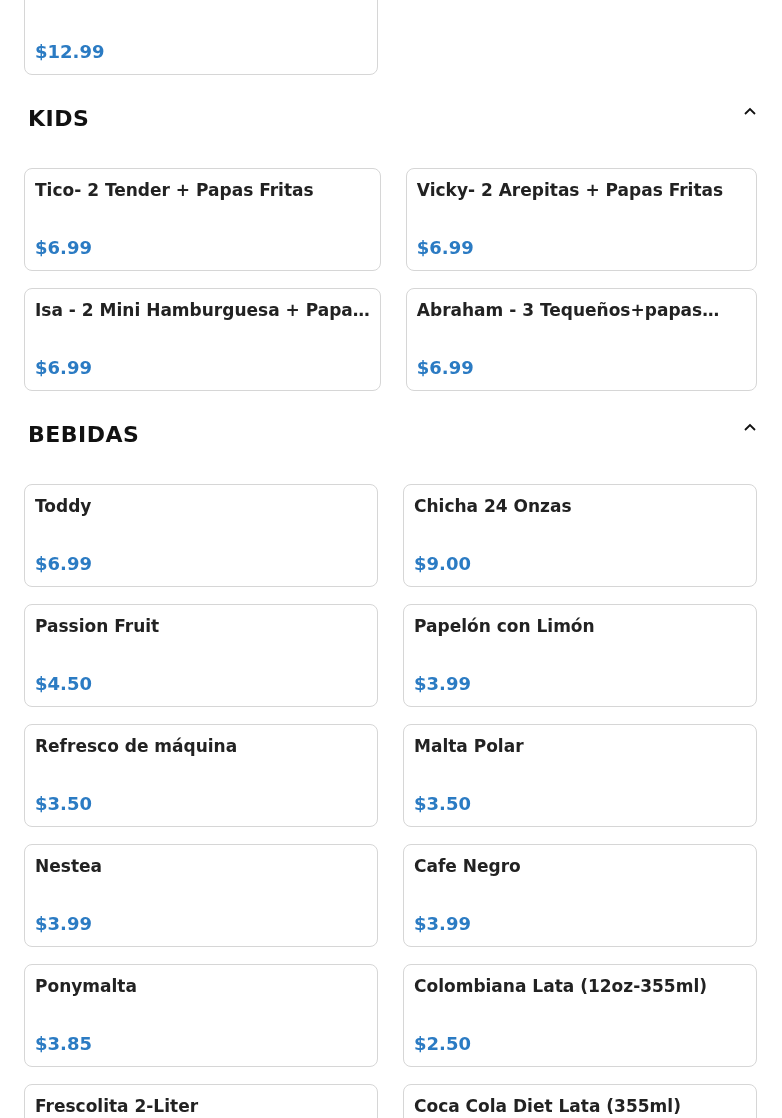 Image resolution: width=782 pixels, height=1118 pixels. I want to click on menu-item-card: Passion Fruit $4.50, so click(201, 655).